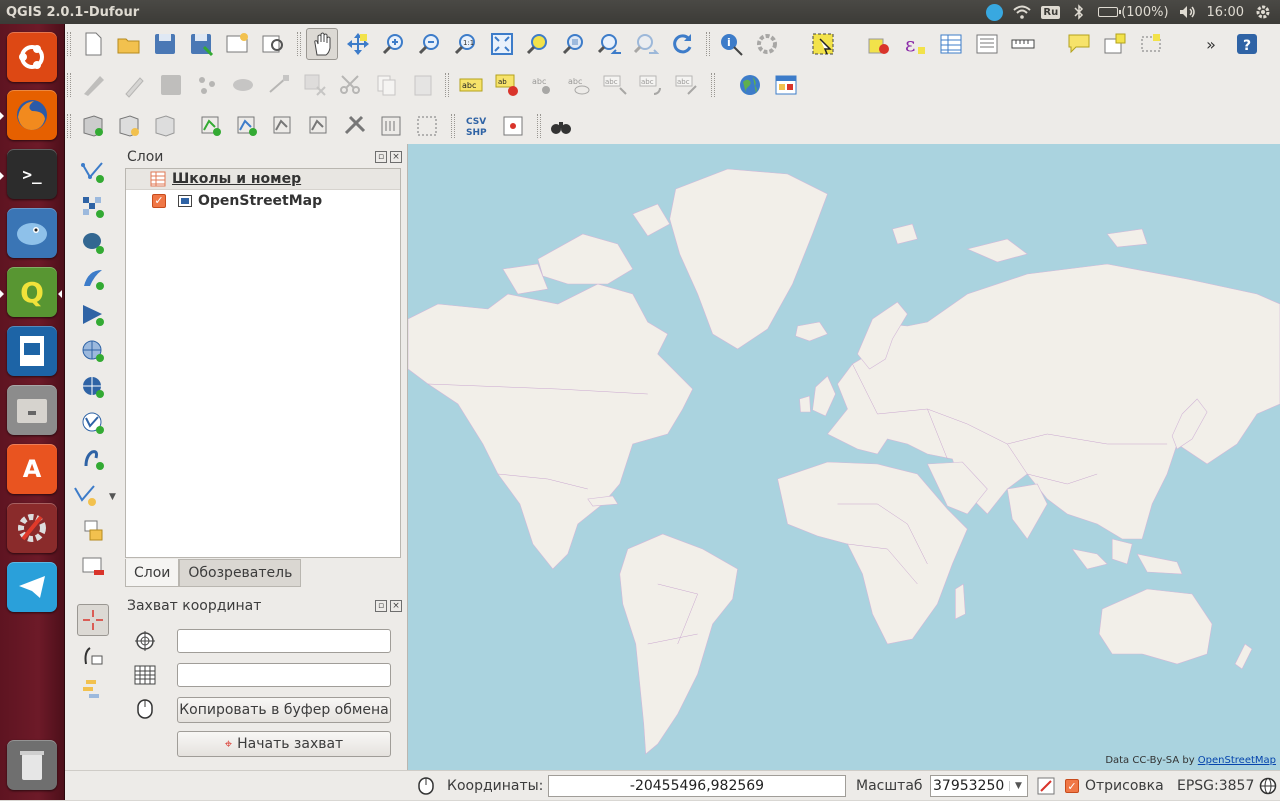 The width and height of the screenshot is (1280, 801). Describe the element at coordinates (471, 85) in the screenshot. I see `layer-labeling-options-icon: abc` at that location.